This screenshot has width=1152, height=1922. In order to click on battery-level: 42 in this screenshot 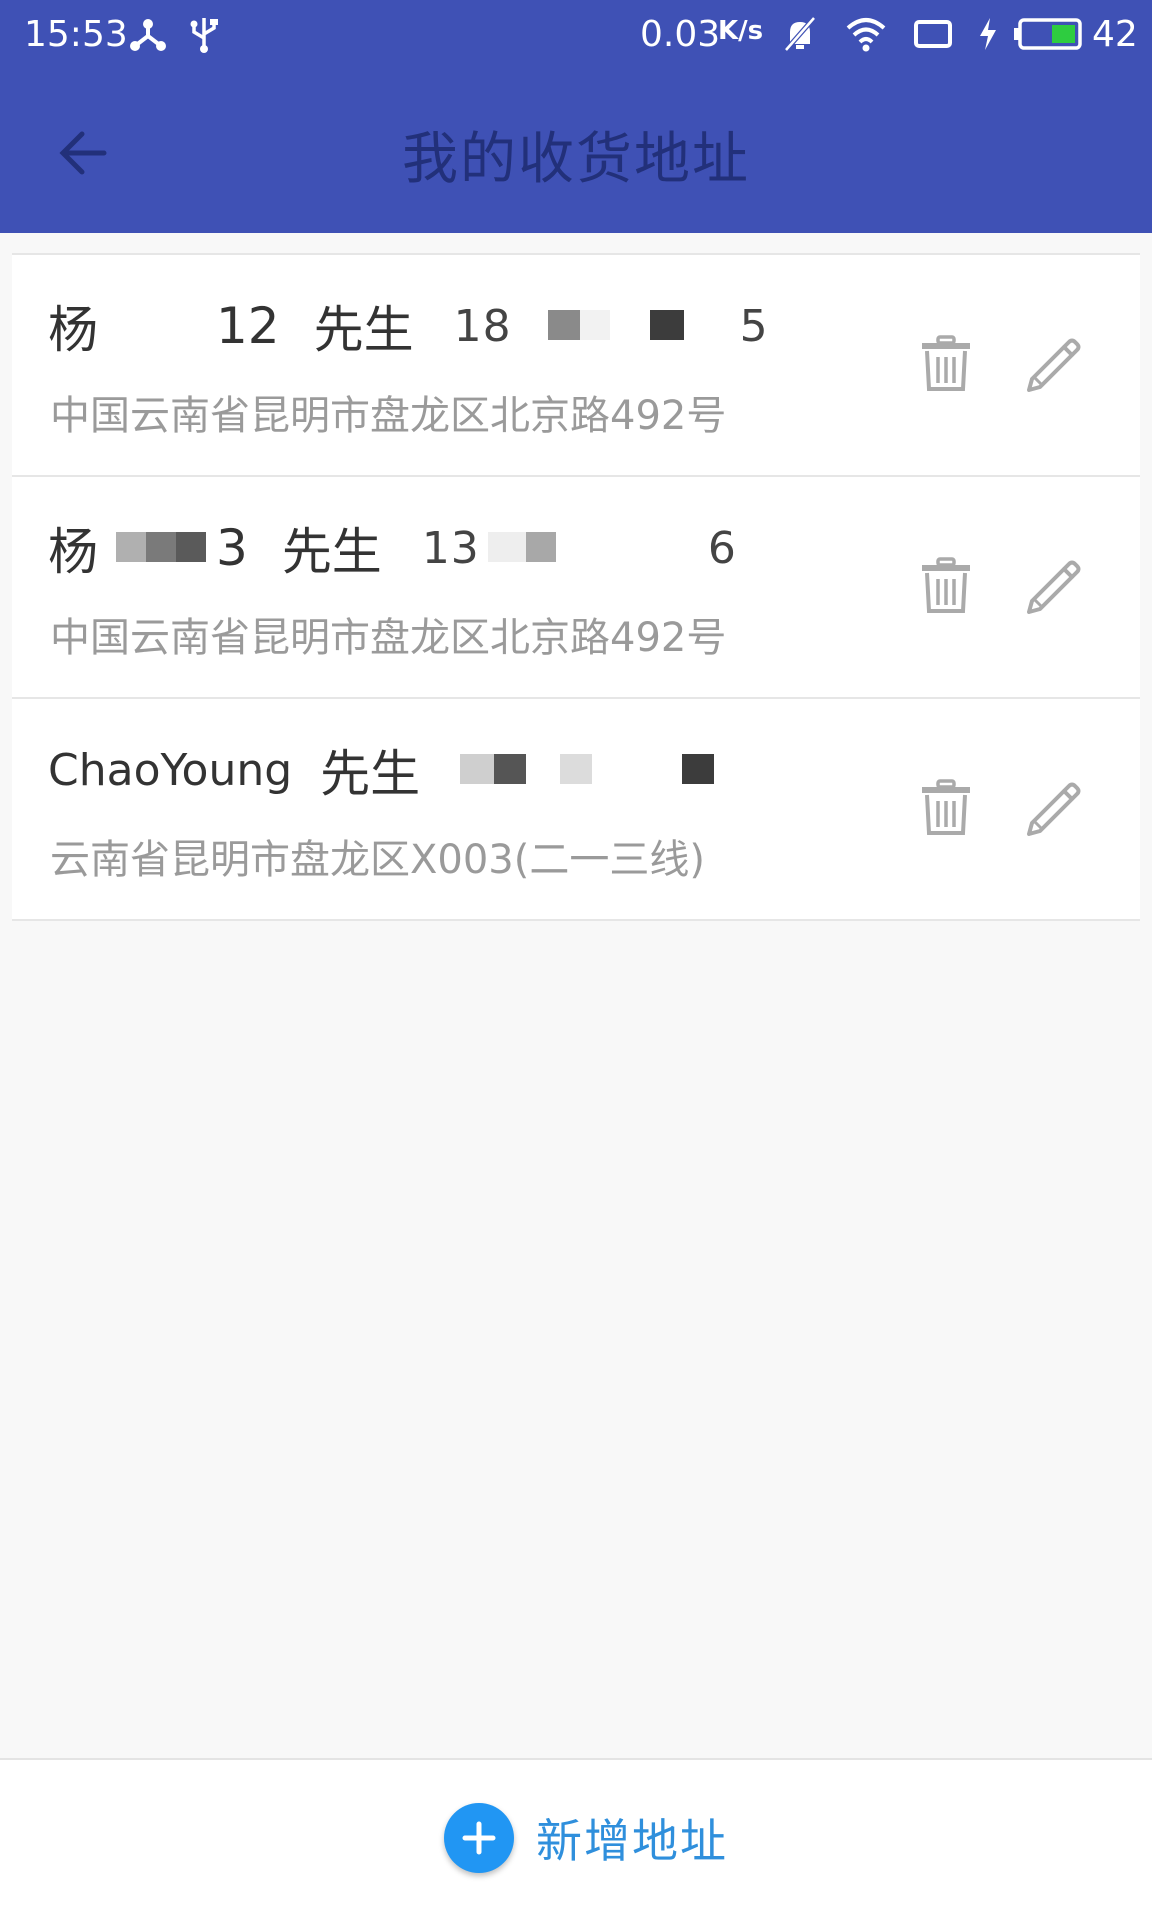, I will do `click(1115, 34)`.